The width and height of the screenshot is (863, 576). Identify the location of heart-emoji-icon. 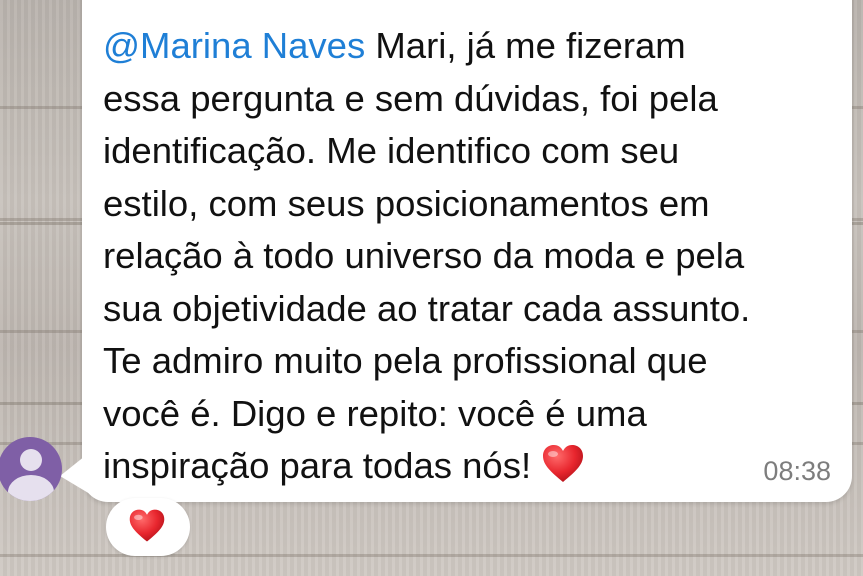
(563, 471).